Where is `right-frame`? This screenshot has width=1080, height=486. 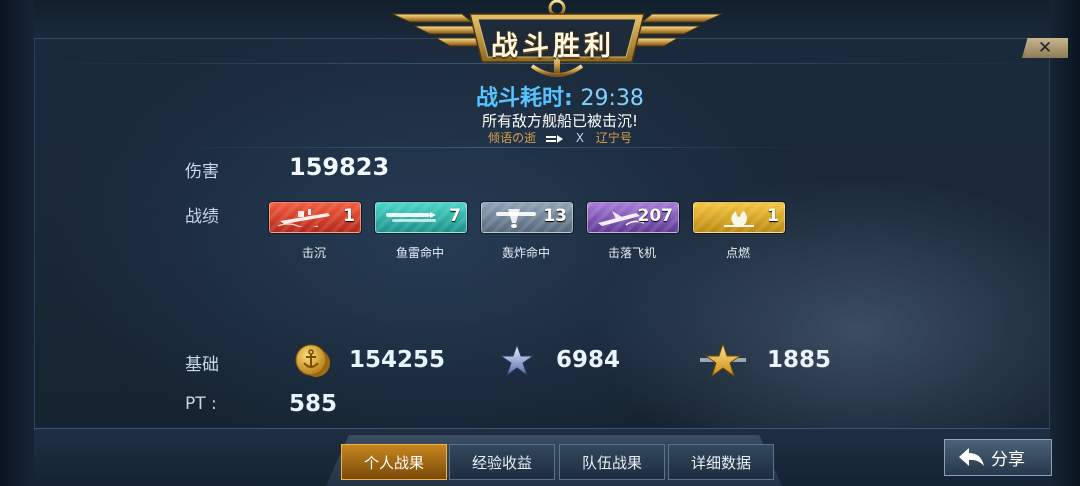 right-frame is located at coordinates (1064, 243).